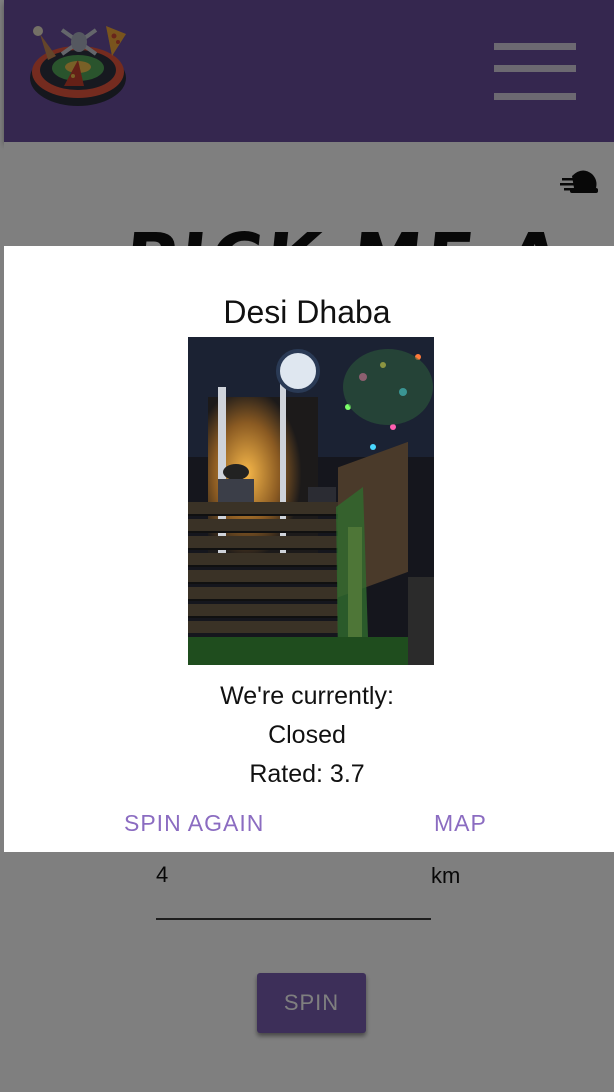 Image resolution: width=614 pixels, height=1092 pixels. Describe the element at coordinates (307, 696) in the screenshot. I see `status-label: We're currently:` at that location.